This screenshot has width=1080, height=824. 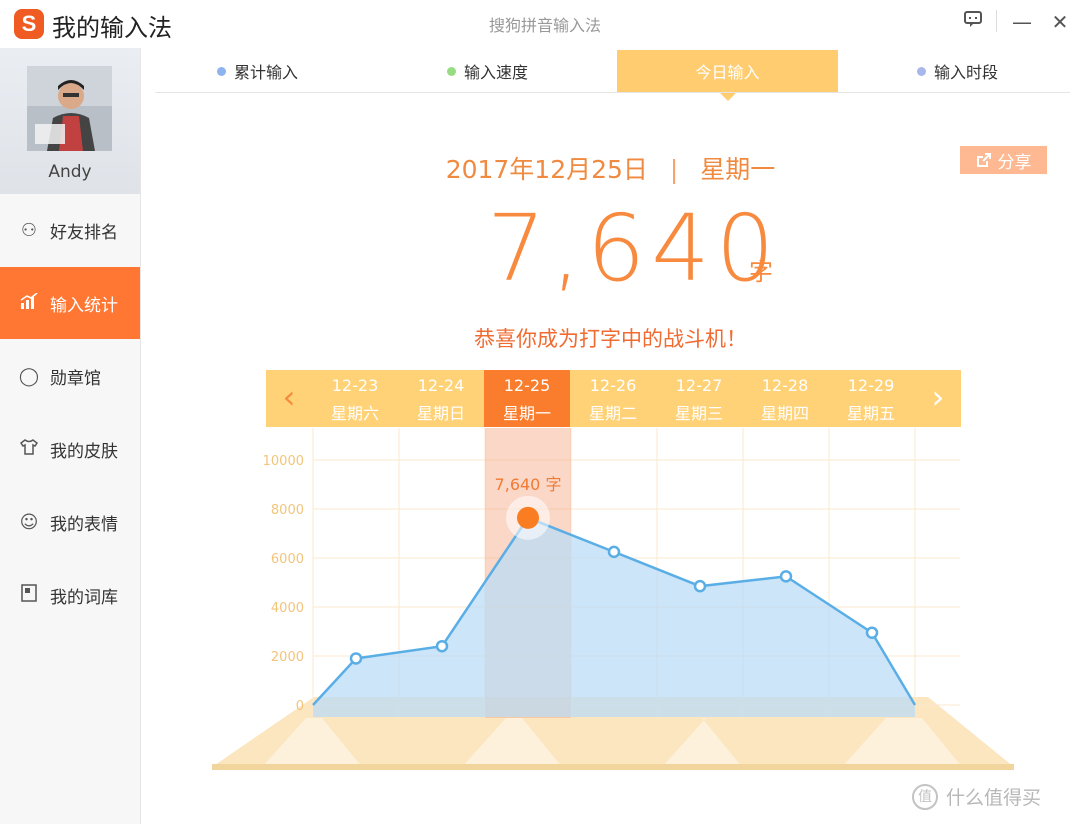 What do you see at coordinates (528, 484) in the screenshot?
I see `highlight-data-label: 7,640 字` at bounding box center [528, 484].